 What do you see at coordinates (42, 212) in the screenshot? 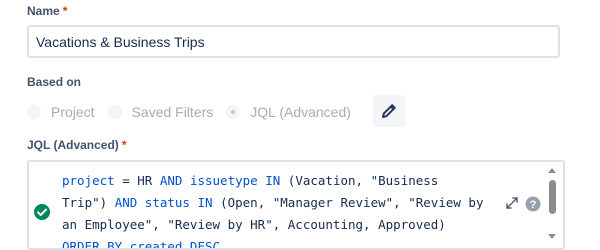
I see `check-circle-icon` at bounding box center [42, 212].